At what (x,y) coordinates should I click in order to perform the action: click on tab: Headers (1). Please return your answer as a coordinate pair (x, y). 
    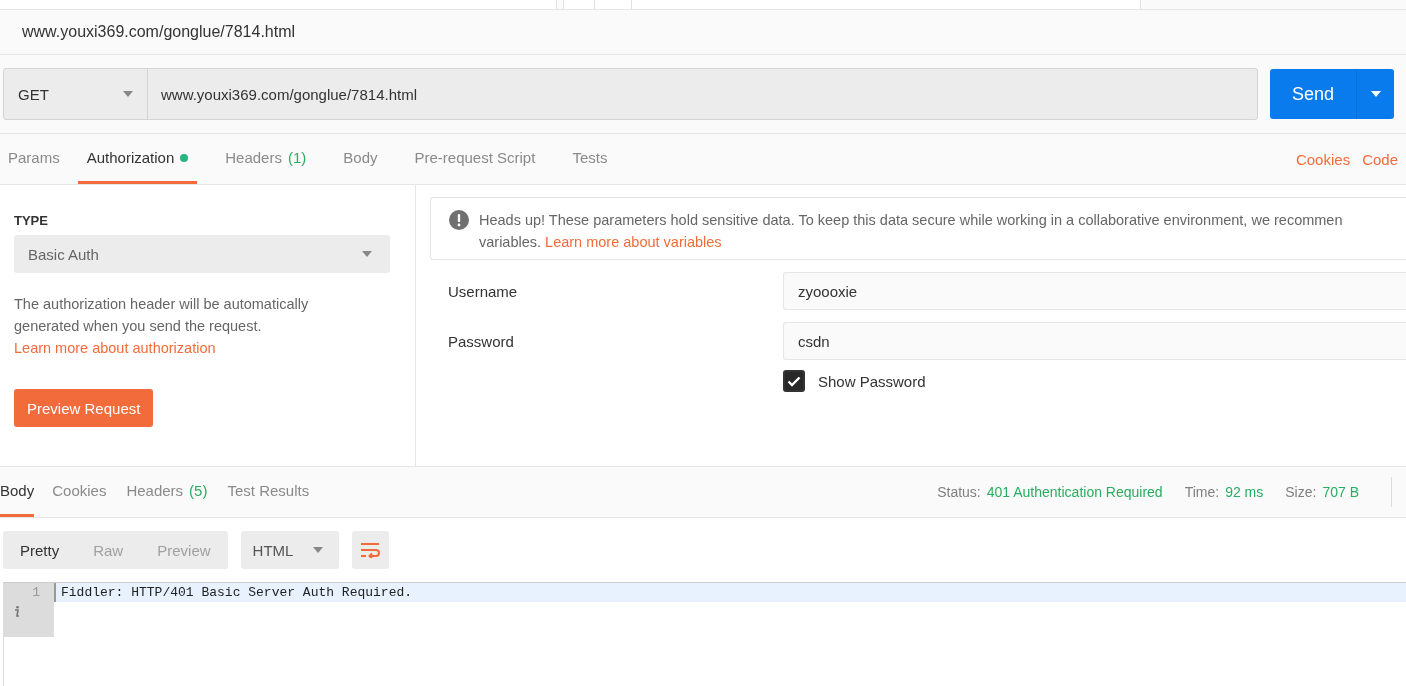
    Looking at the image, I should click on (266, 159).